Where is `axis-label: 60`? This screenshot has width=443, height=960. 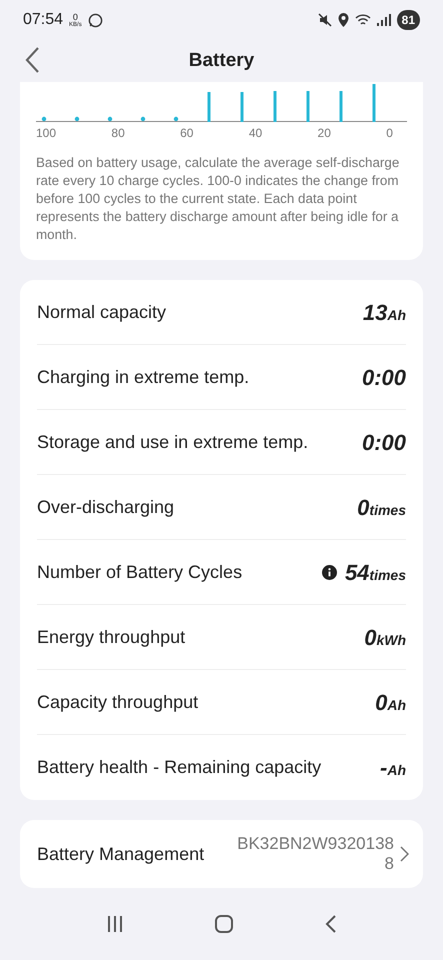
axis-label: 60 is located at coordinates (187, 133).